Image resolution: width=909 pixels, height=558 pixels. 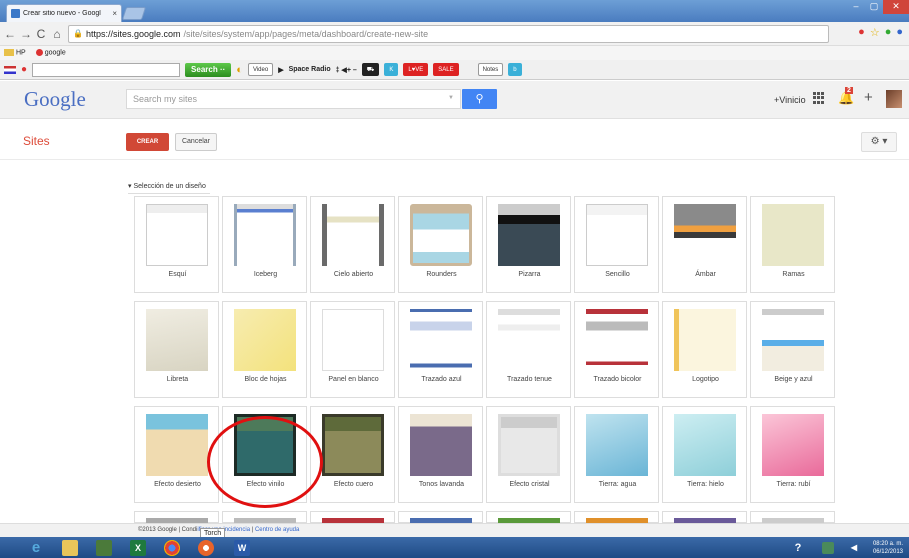 What do you see at coordinates (879, 142) in the screenshot?
I see `settings-gear-icon: ⚙ ▾` at bounding box center [879, 142].